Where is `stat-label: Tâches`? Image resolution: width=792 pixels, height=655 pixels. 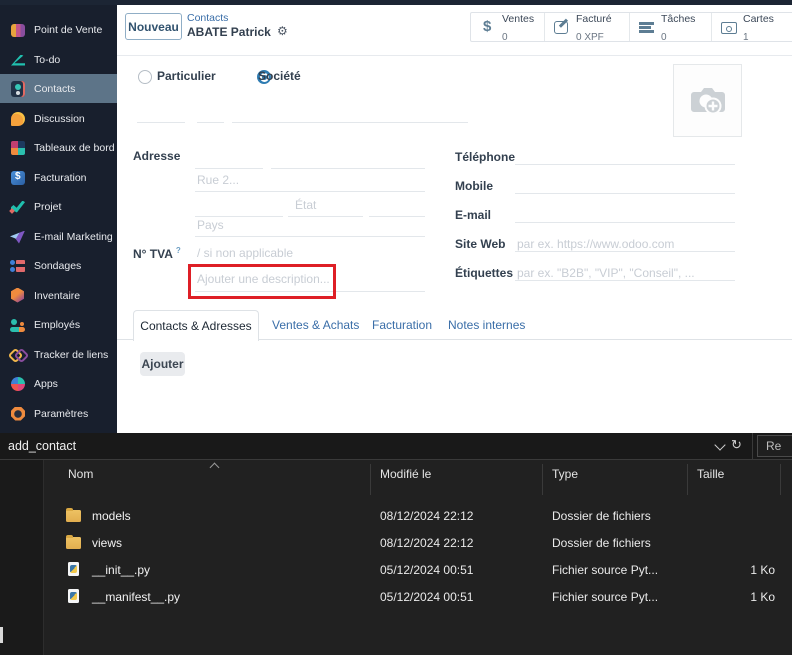
stat-label: Tâches is located at coordinates (678, 19).